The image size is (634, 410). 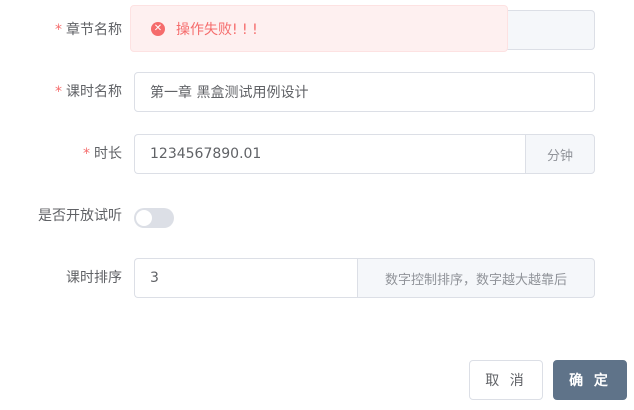 I want to click on sort-input, so click(x=246, y=278).